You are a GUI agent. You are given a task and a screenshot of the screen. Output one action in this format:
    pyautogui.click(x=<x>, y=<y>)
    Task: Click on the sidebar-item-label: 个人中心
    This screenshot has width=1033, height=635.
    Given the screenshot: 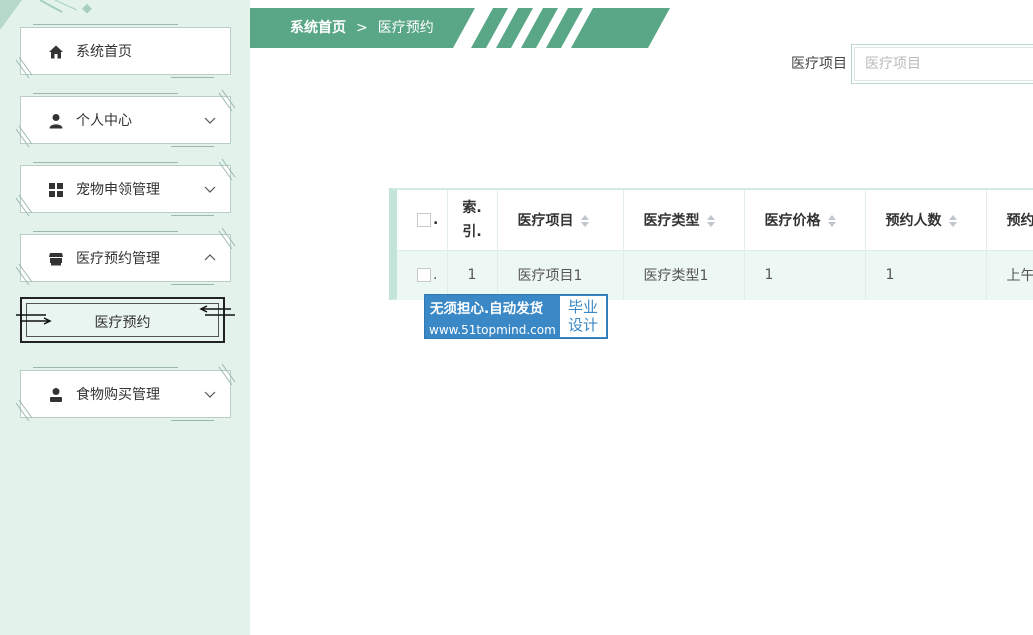 What is the action you would take?
    pyautogui.click(x=104, y=121)
    